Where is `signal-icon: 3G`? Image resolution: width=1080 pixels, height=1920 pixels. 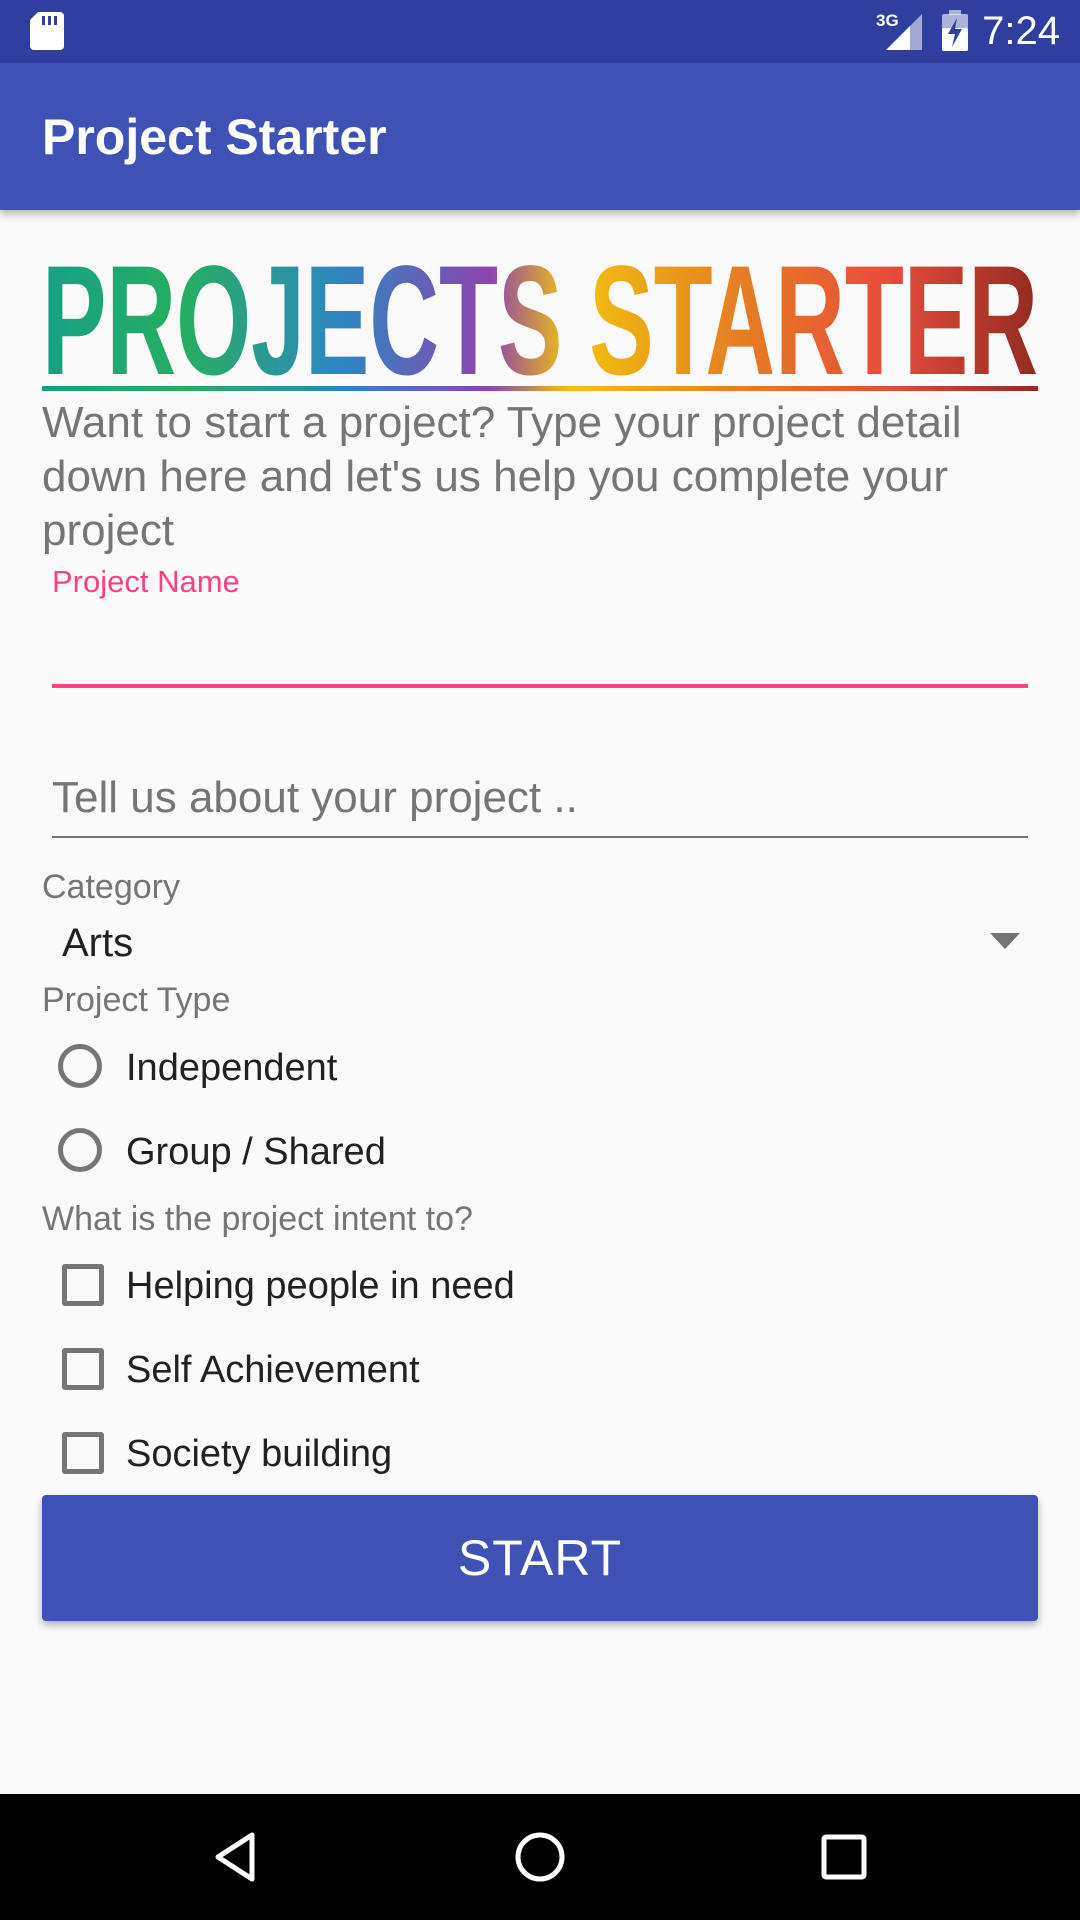
signal-icon: 3G is located at coordinates (899, 30).